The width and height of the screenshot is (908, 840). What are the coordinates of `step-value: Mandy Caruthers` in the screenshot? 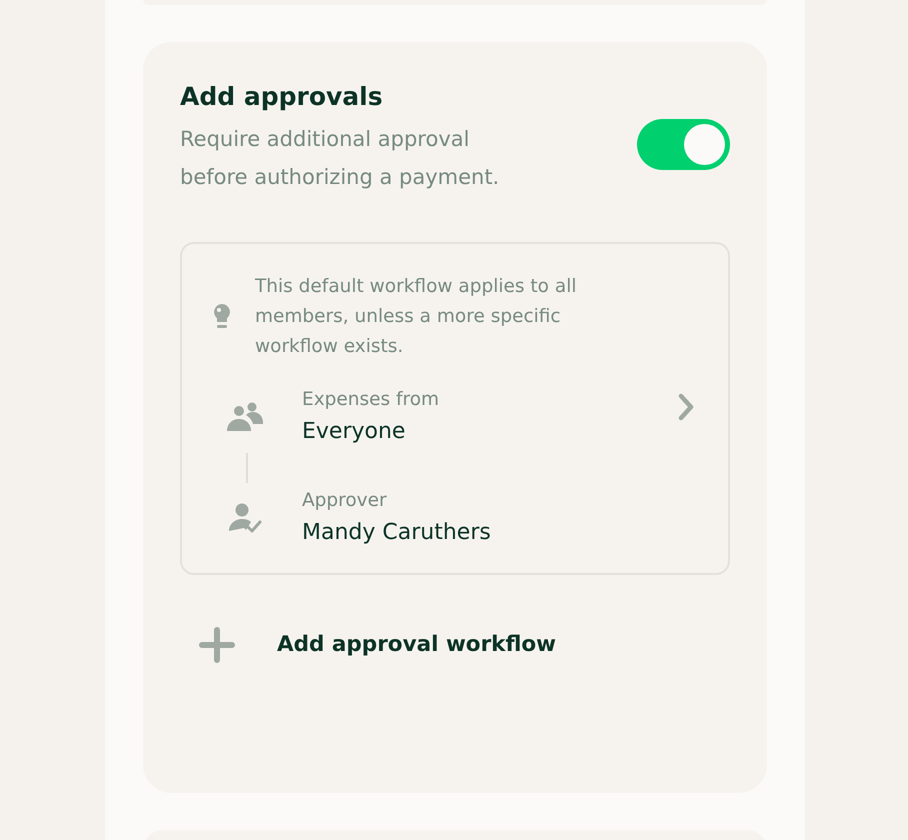 It's located at (397, 532).